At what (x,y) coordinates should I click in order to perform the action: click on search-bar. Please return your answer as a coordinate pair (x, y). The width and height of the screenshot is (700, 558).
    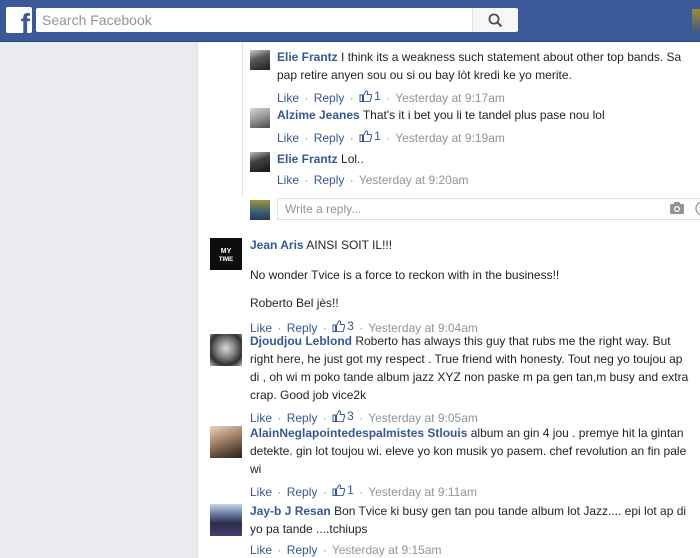
    Looking at the image, I should click on (277, 20).